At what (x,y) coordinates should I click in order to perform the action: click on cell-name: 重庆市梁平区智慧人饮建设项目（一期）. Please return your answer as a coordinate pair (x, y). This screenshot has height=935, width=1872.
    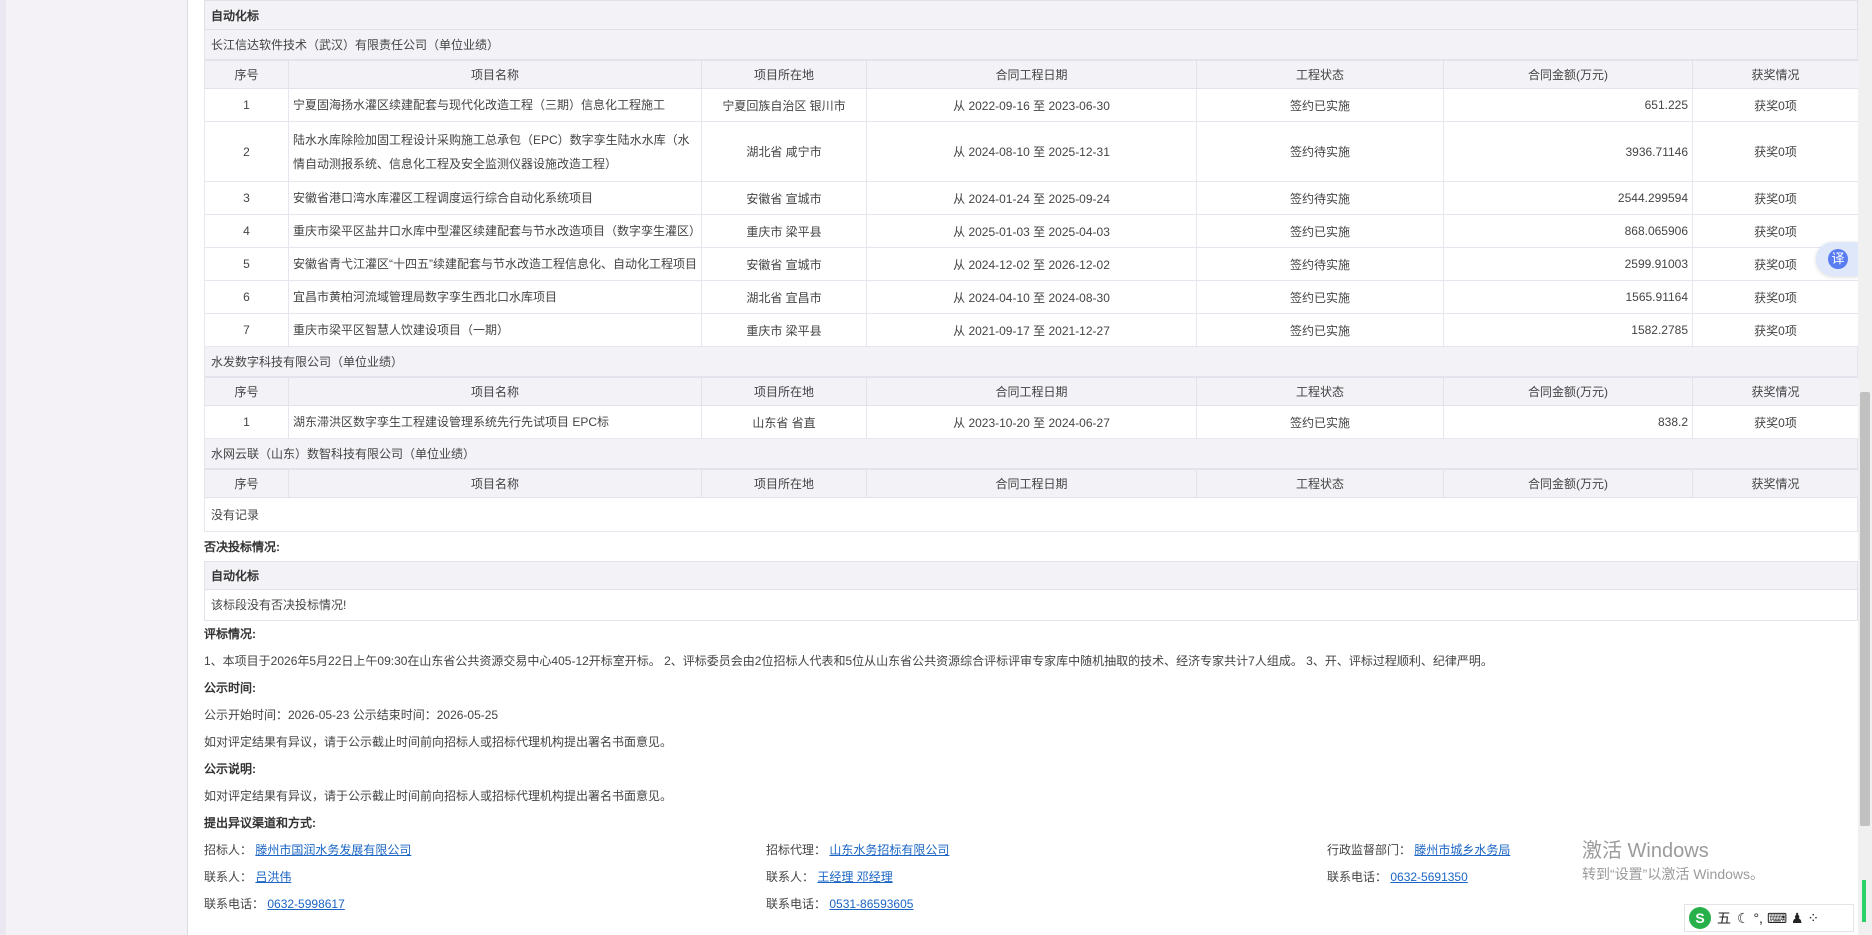
    Looking at the image, I should click on (495, 330).